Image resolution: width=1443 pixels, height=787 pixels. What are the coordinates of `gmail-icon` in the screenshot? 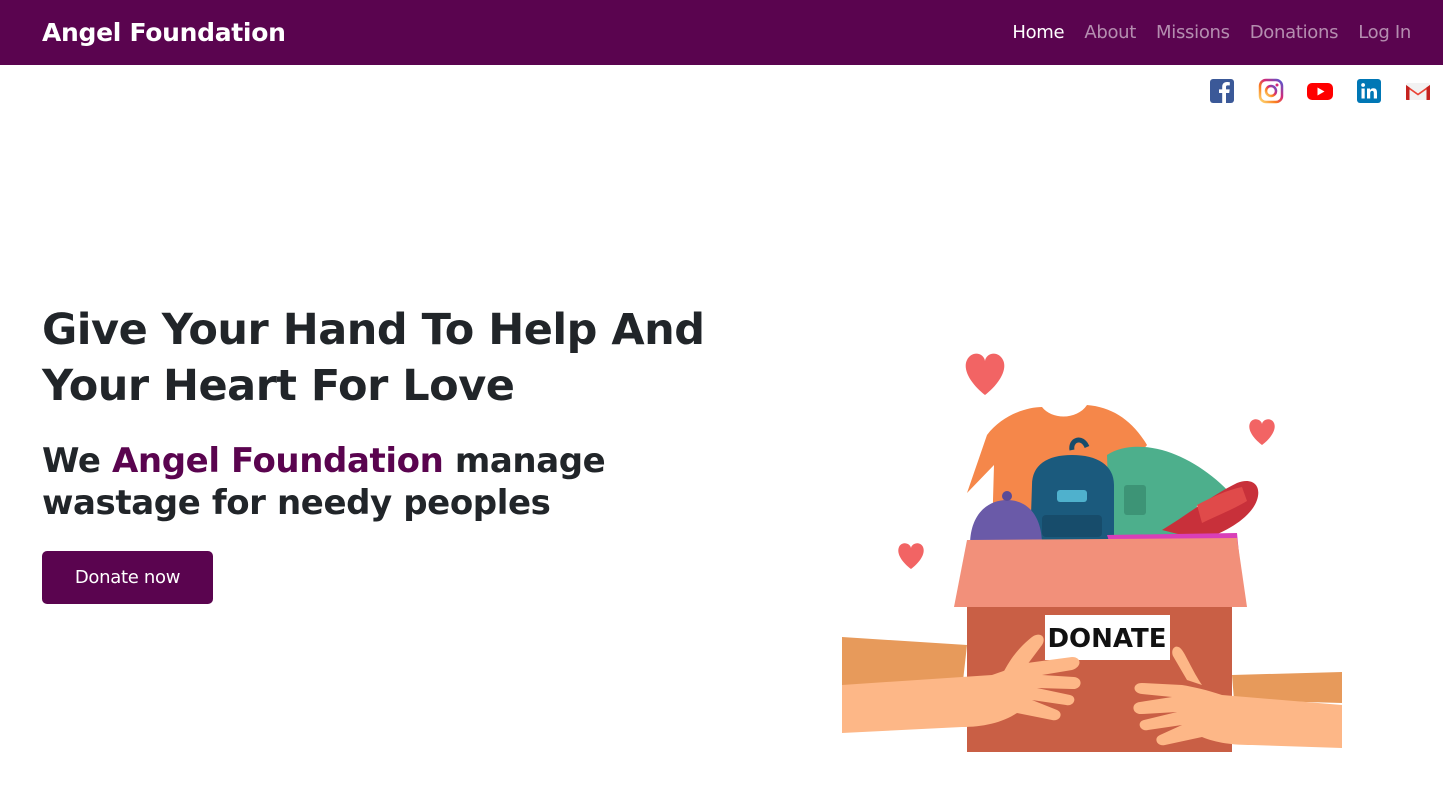 It's located at (1418, 91).